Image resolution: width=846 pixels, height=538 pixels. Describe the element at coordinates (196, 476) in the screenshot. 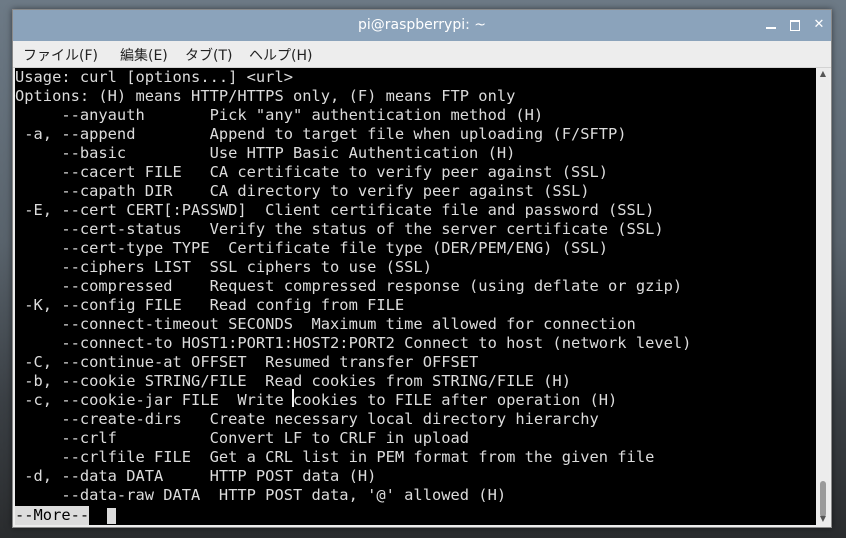

I see `terminal-line: -d, --data DATA HTTP POST data (H)` at that location.